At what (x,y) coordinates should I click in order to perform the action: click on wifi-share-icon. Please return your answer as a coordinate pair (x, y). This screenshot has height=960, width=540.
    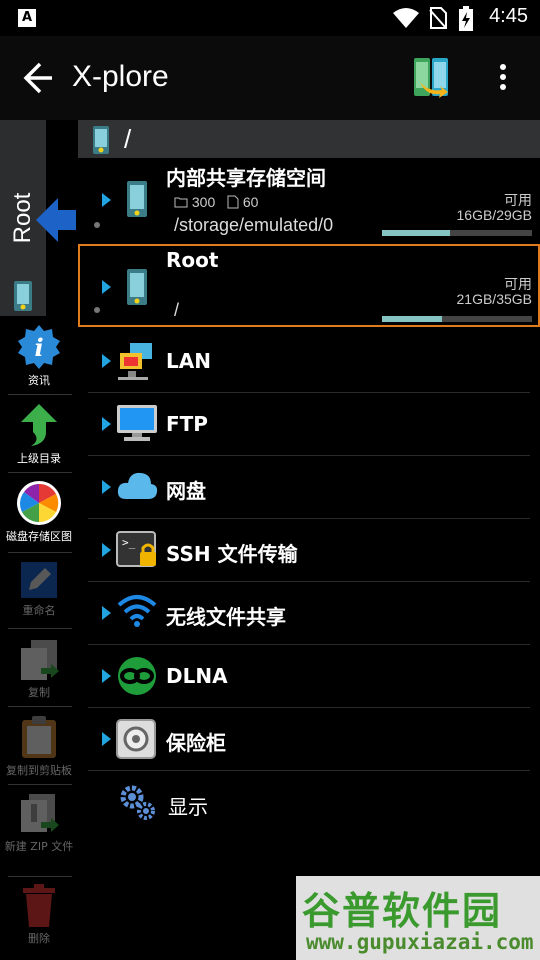
    Looking at the image, I should click on (137, 611).